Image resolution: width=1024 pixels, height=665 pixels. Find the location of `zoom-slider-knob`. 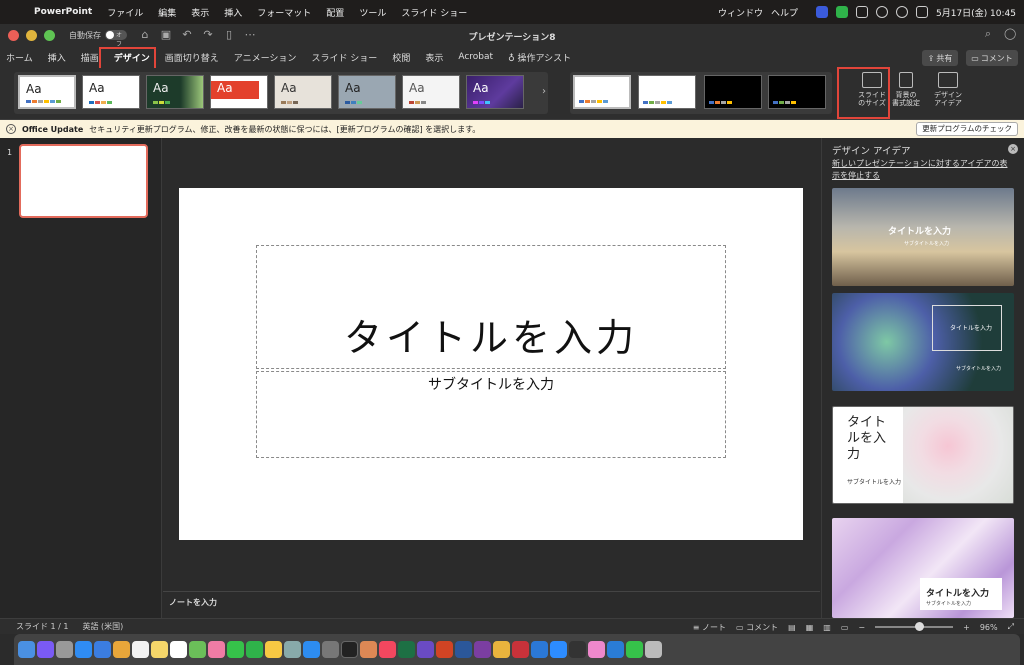

zoom-slider-knob is located at coordinates (920, 626).